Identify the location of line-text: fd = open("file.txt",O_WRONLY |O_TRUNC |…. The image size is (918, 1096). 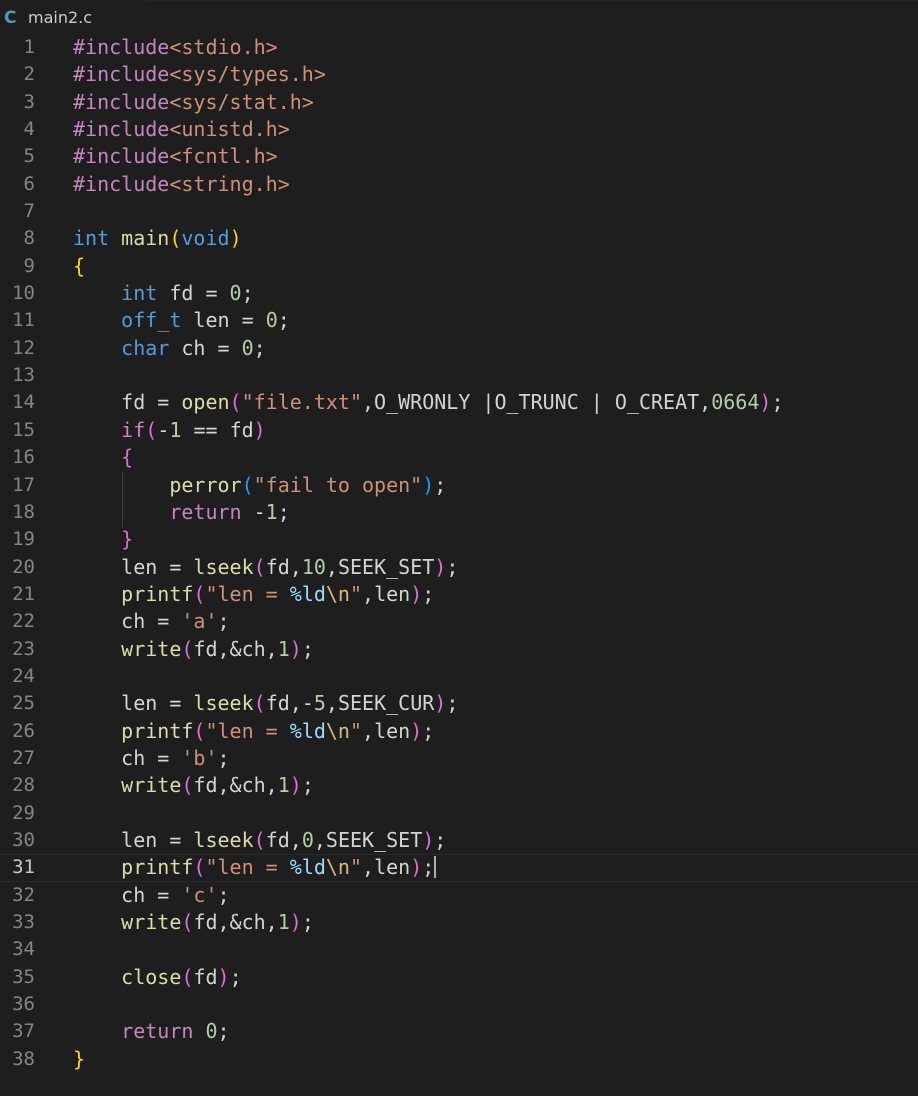
(428, 402).